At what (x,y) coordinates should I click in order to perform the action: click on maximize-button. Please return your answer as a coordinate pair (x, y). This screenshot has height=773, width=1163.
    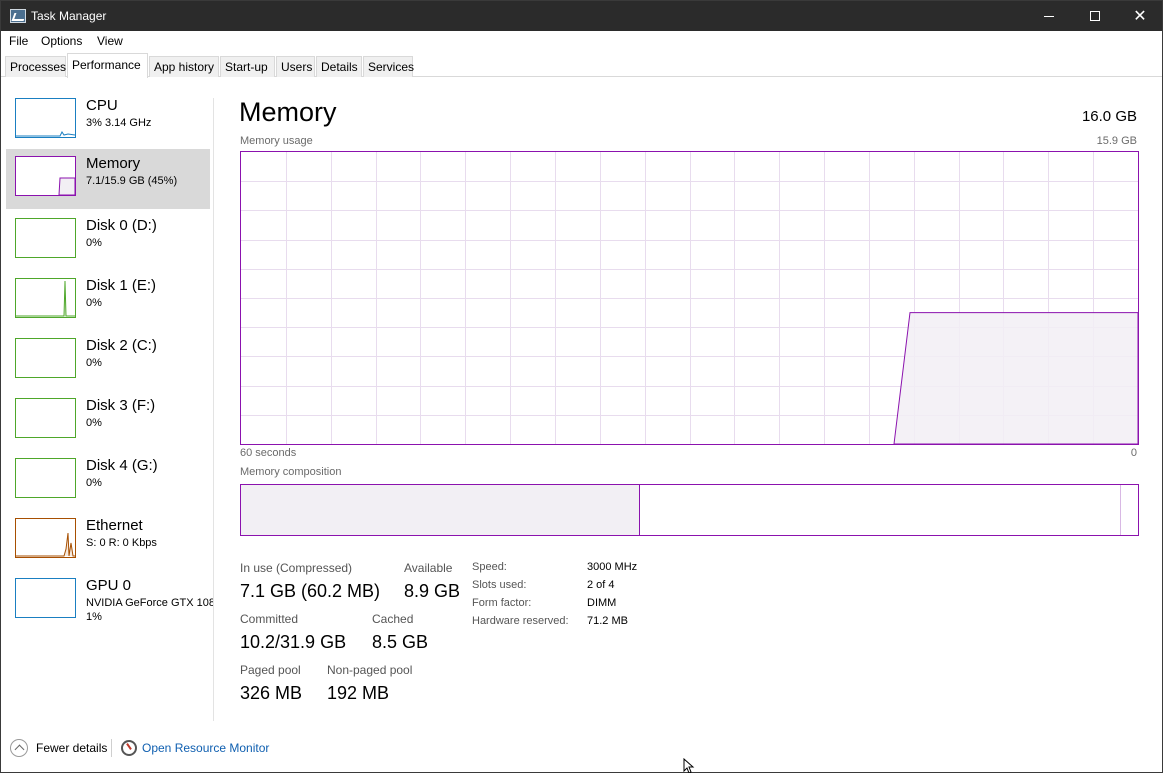
    Looking at the image, I should click on (1095, 16).